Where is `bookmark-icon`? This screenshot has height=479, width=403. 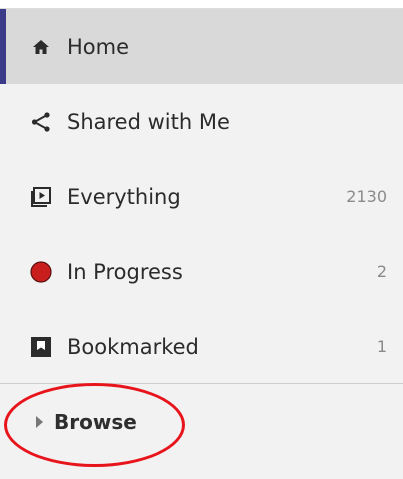 bookmark-icon is located at coordinates (41, 347).